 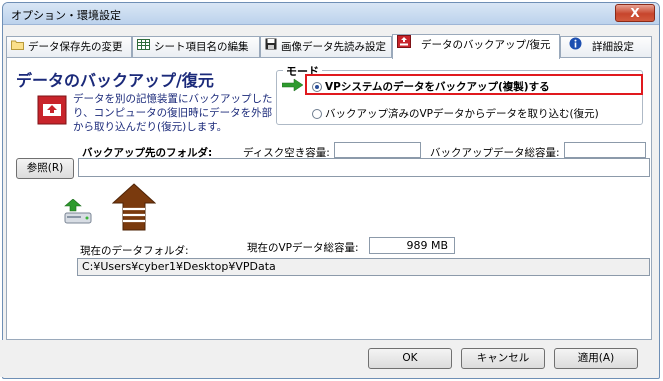 I want to click on radio-selected-icon, so click(x=317, y=87).